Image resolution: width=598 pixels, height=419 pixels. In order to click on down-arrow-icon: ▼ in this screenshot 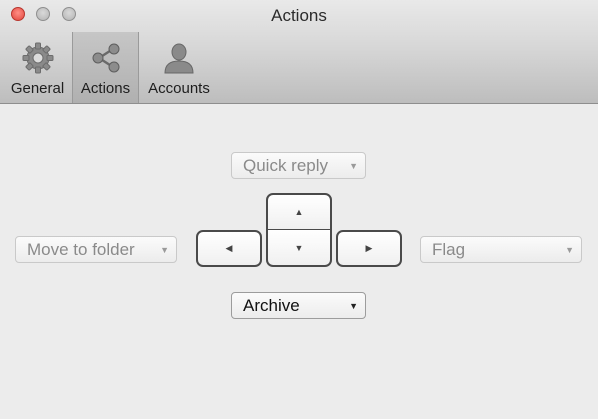, I will do `click(299, 247)`.